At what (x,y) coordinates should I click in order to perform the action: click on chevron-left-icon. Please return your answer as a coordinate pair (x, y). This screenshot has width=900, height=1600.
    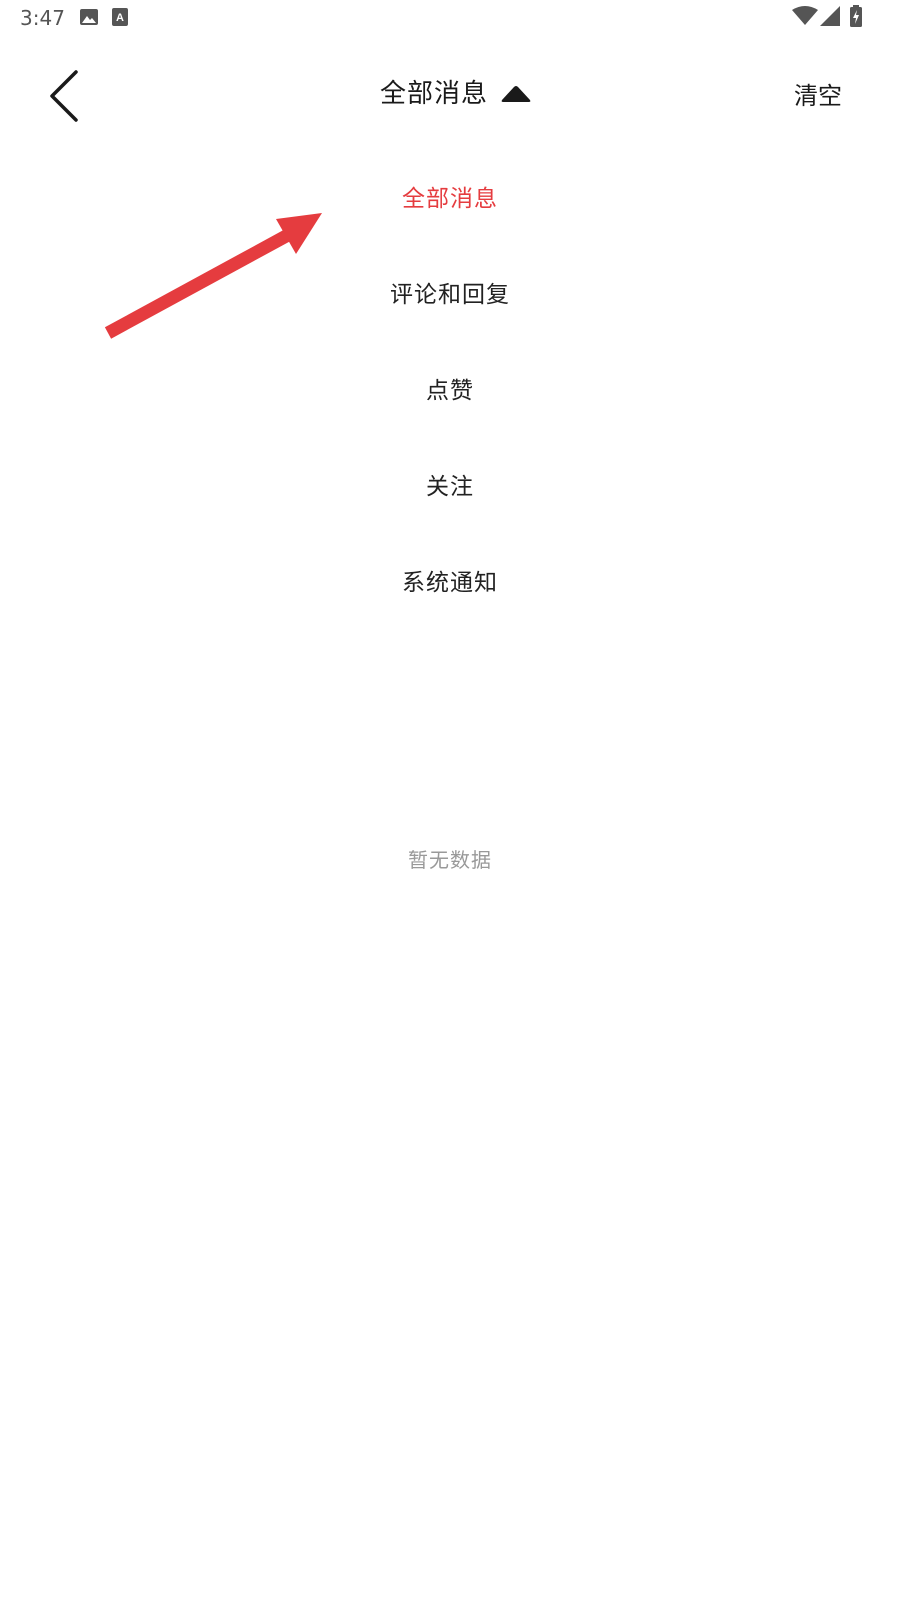
    Looking at the image, I should click on (64, 96).